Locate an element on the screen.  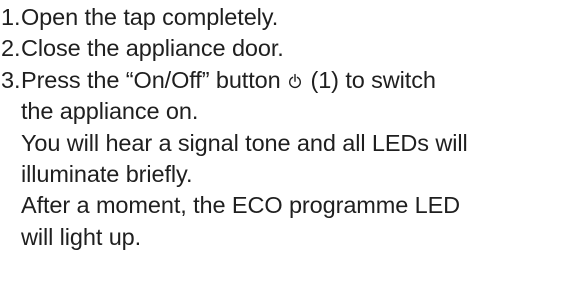
step-text-before-icon: Press the “On/Off” button is located at coordinates (151, 79).